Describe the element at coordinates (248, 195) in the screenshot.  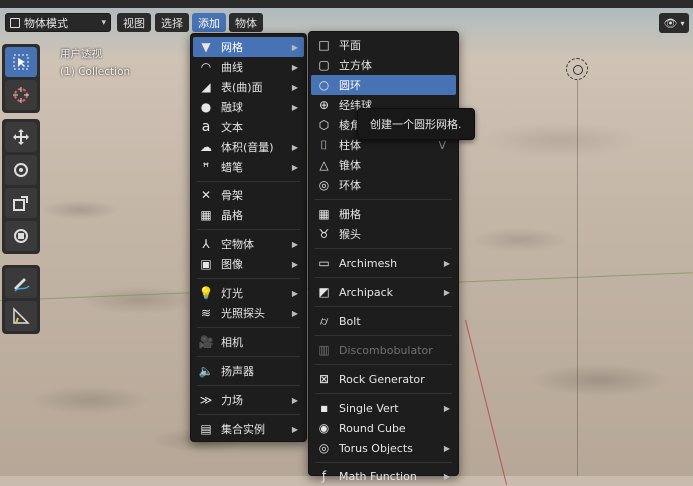
I see `add-menu-item-armature: ✕ 骨架` at that location.